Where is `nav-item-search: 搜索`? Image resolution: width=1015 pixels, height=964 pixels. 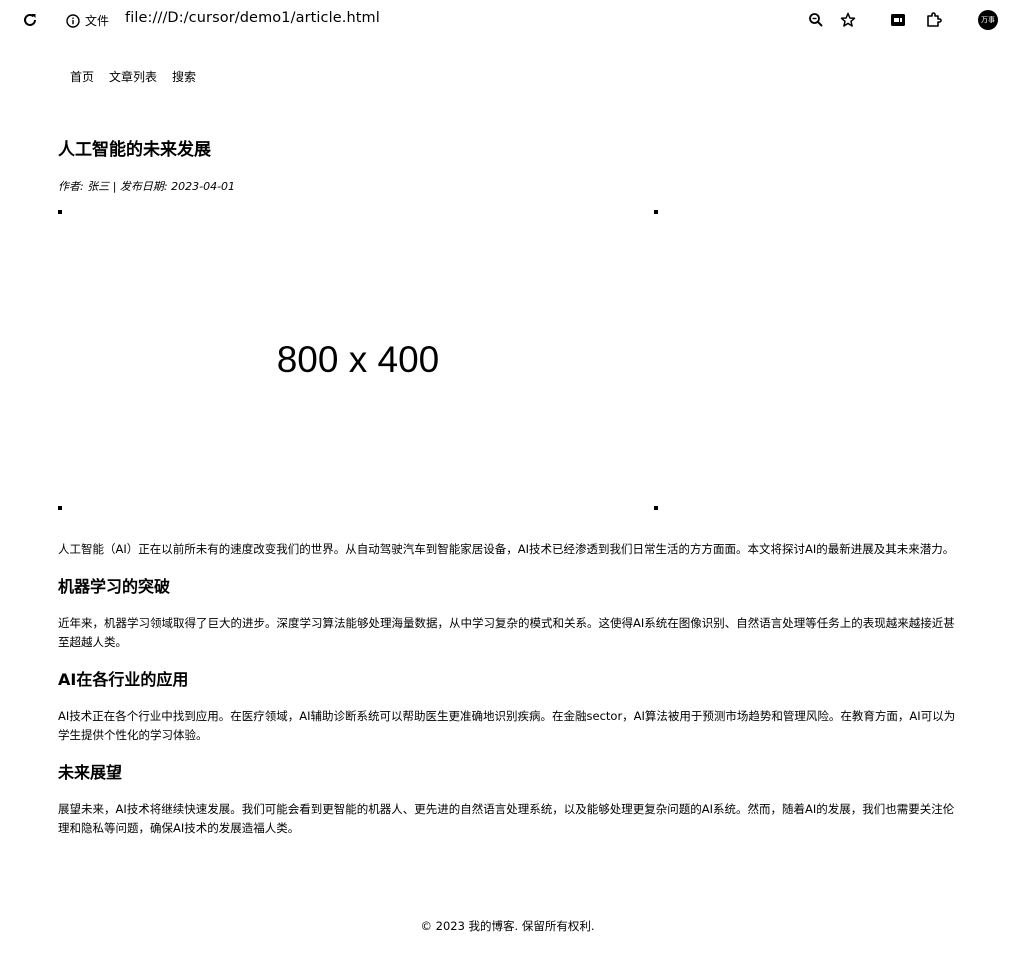 nav-item-search: 搜索 is located at coordinates (184, 76).